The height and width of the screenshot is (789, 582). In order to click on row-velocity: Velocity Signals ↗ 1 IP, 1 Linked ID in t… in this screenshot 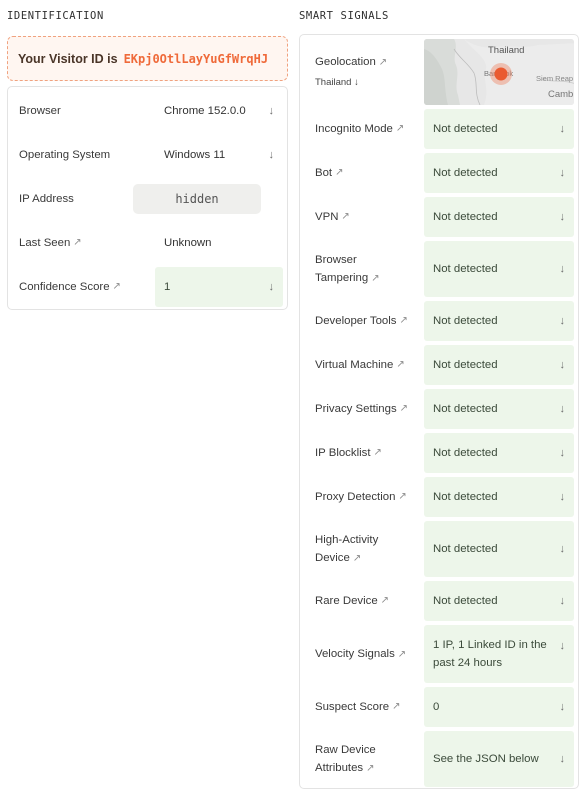, I will do `click(439, 654)`.